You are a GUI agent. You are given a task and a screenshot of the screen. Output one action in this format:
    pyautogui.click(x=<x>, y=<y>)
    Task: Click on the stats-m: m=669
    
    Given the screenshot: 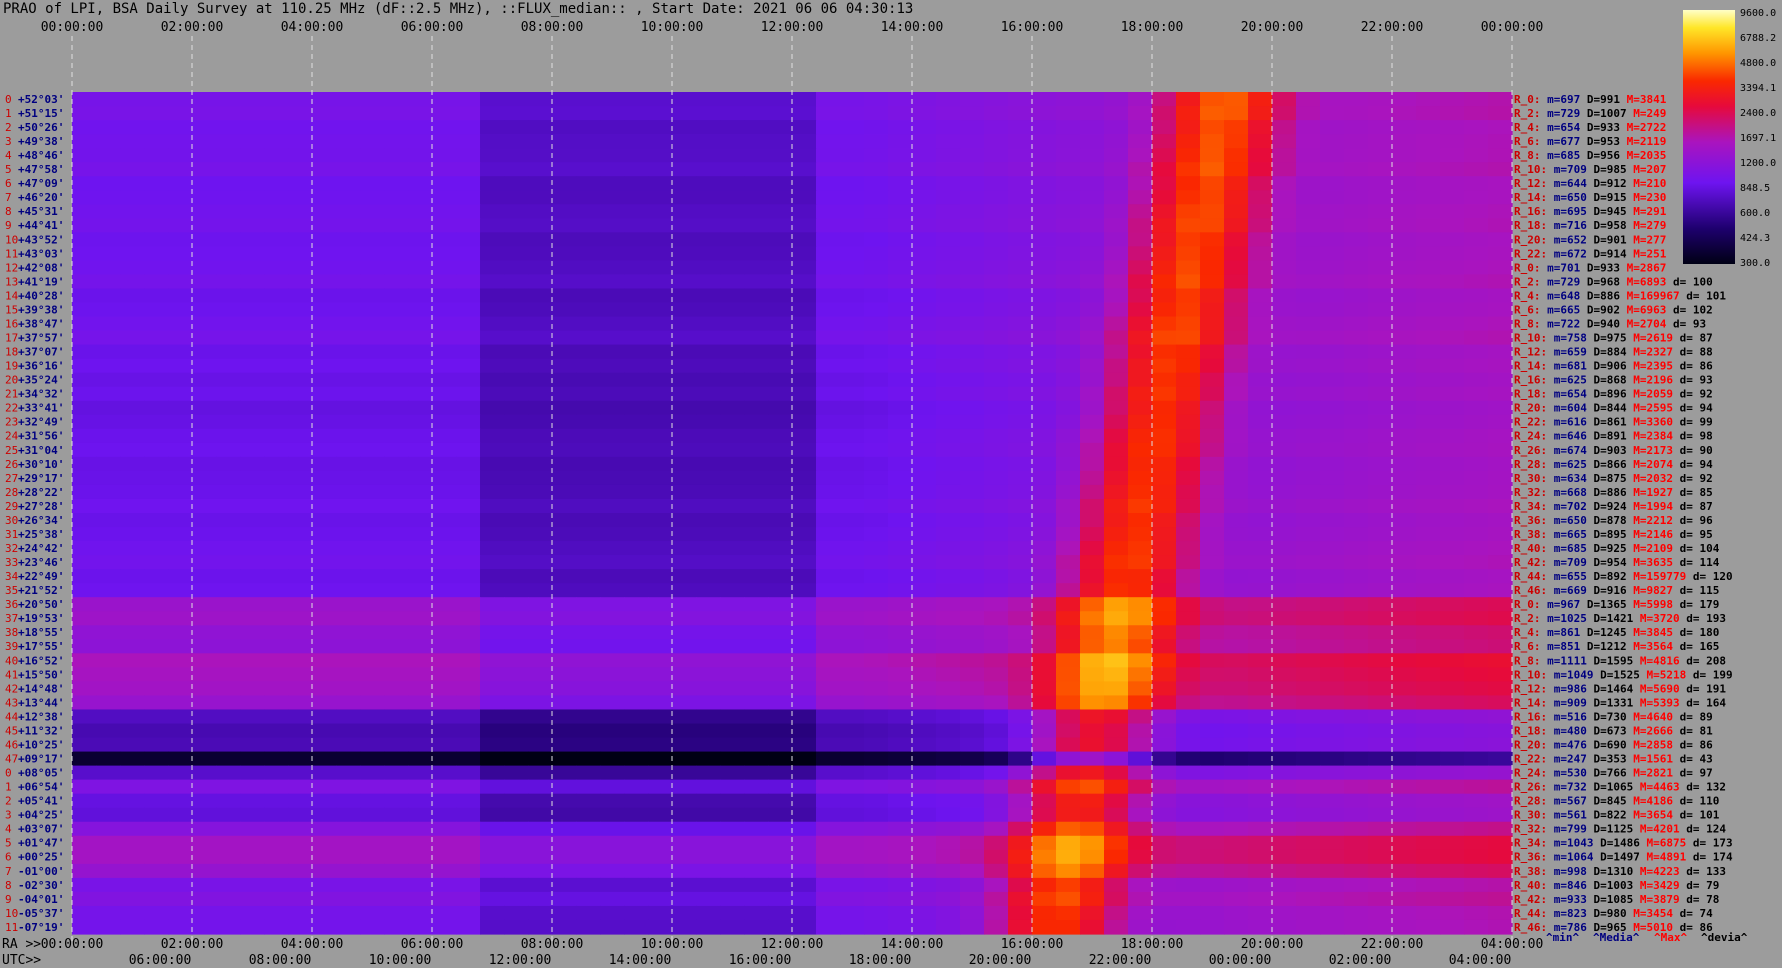 What is the action you would take?
    pyautogui.click(x=1574, y=590)
    